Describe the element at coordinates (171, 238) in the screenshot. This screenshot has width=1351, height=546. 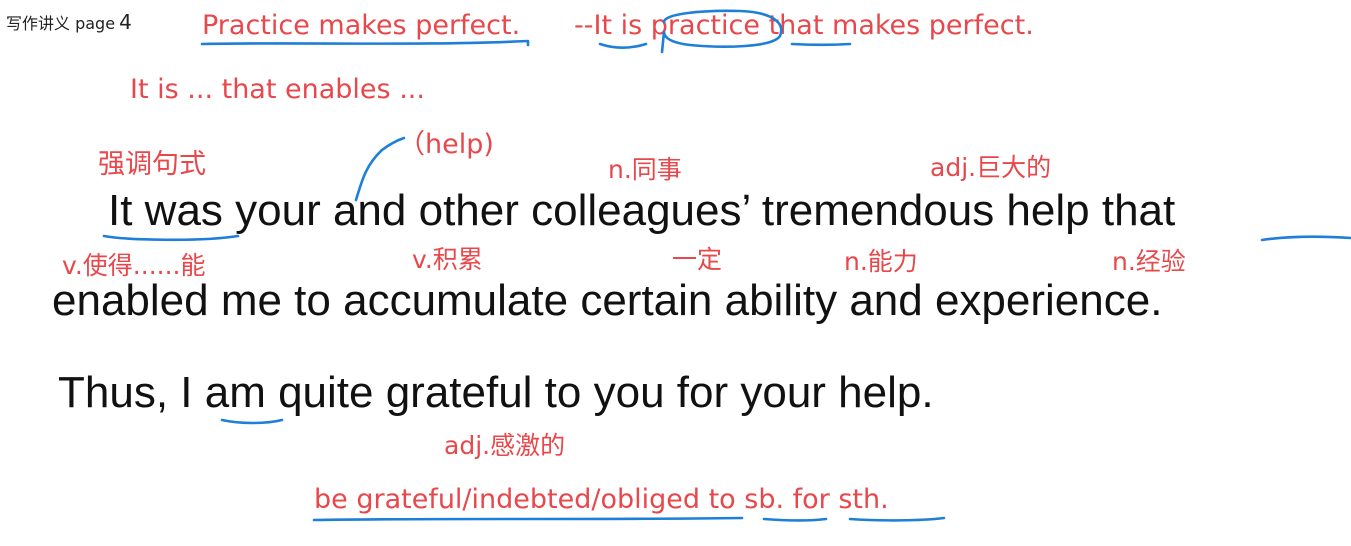
I see `underline-it-was` at that location.